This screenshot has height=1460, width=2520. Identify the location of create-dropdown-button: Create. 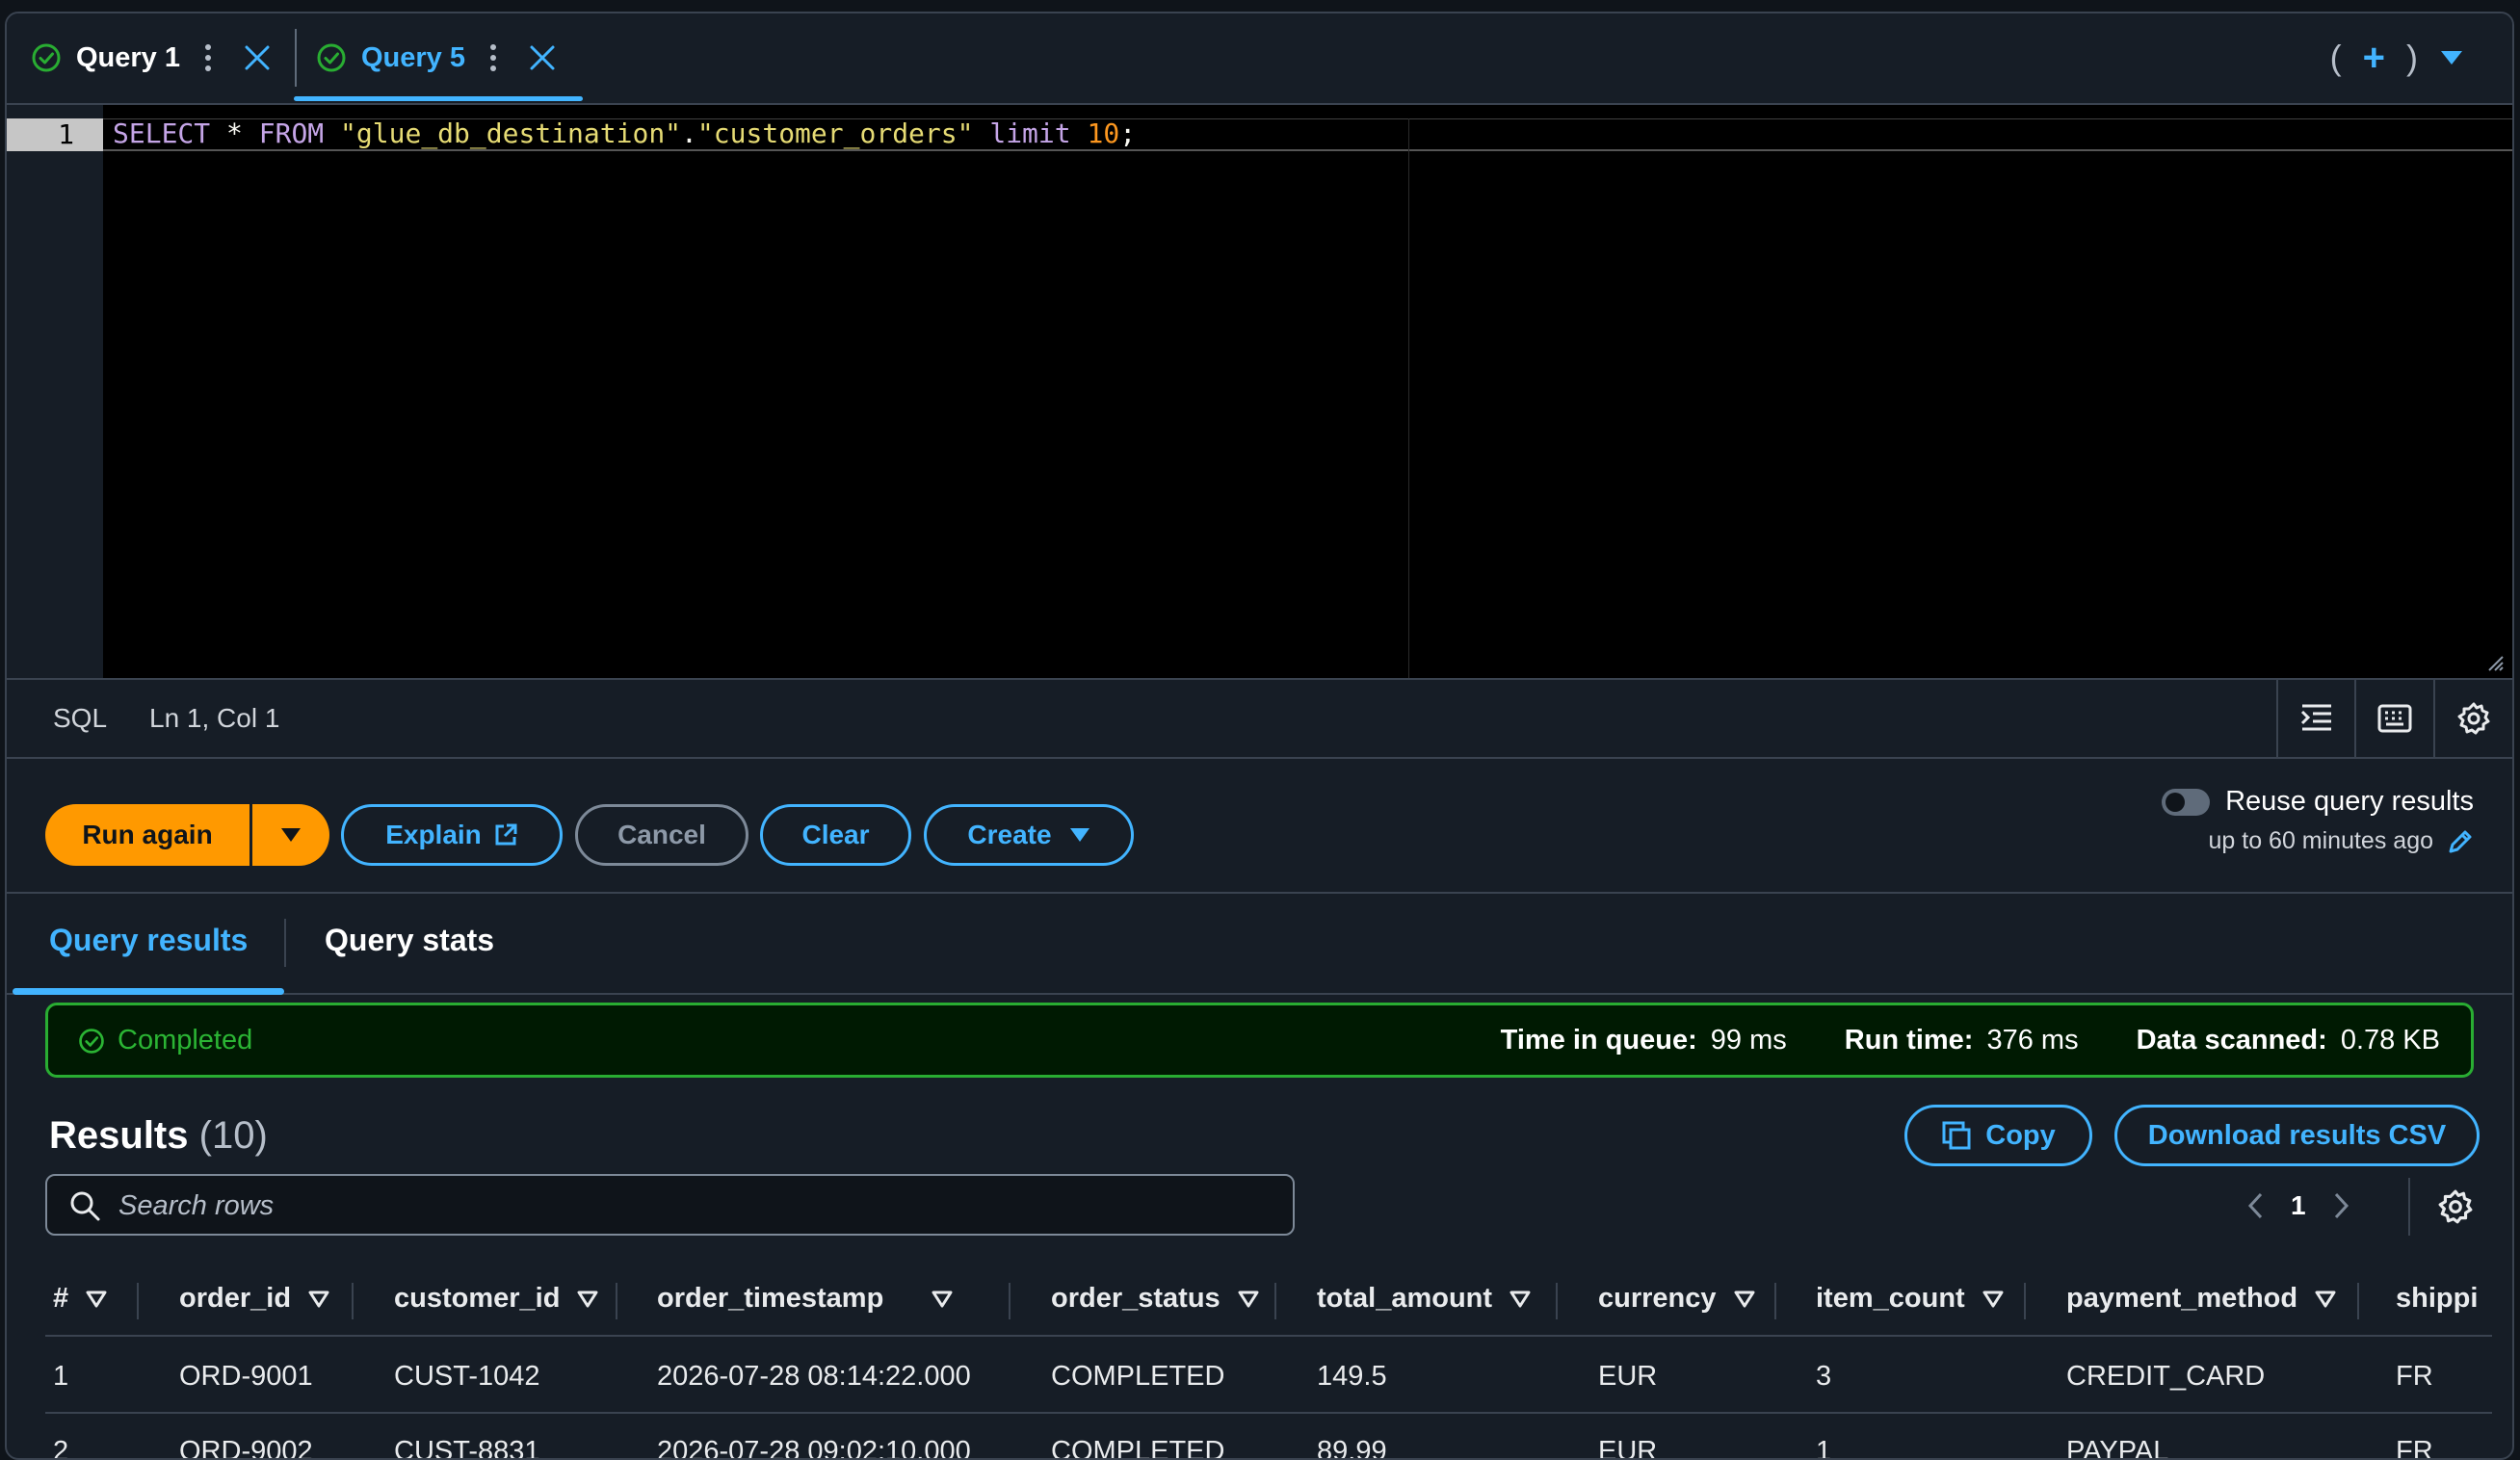
(1029, 835).